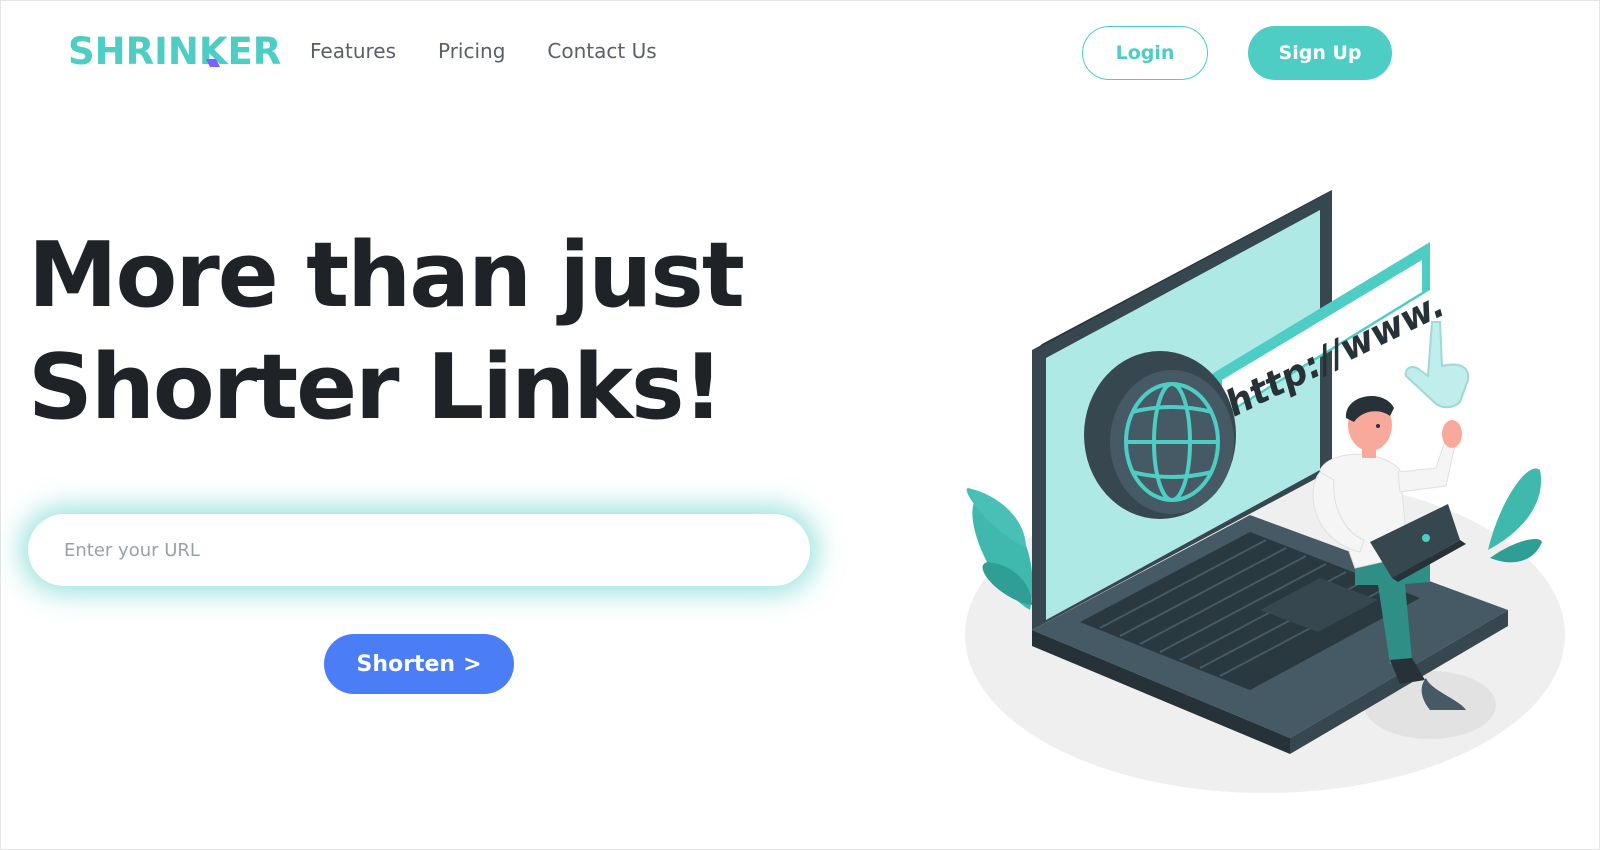 The width and height of the screenshot is (1600, 850). Describe the element at coordinates (386, 275) in the screenshot. I see `hero-title-line-1: More than just` at that location.